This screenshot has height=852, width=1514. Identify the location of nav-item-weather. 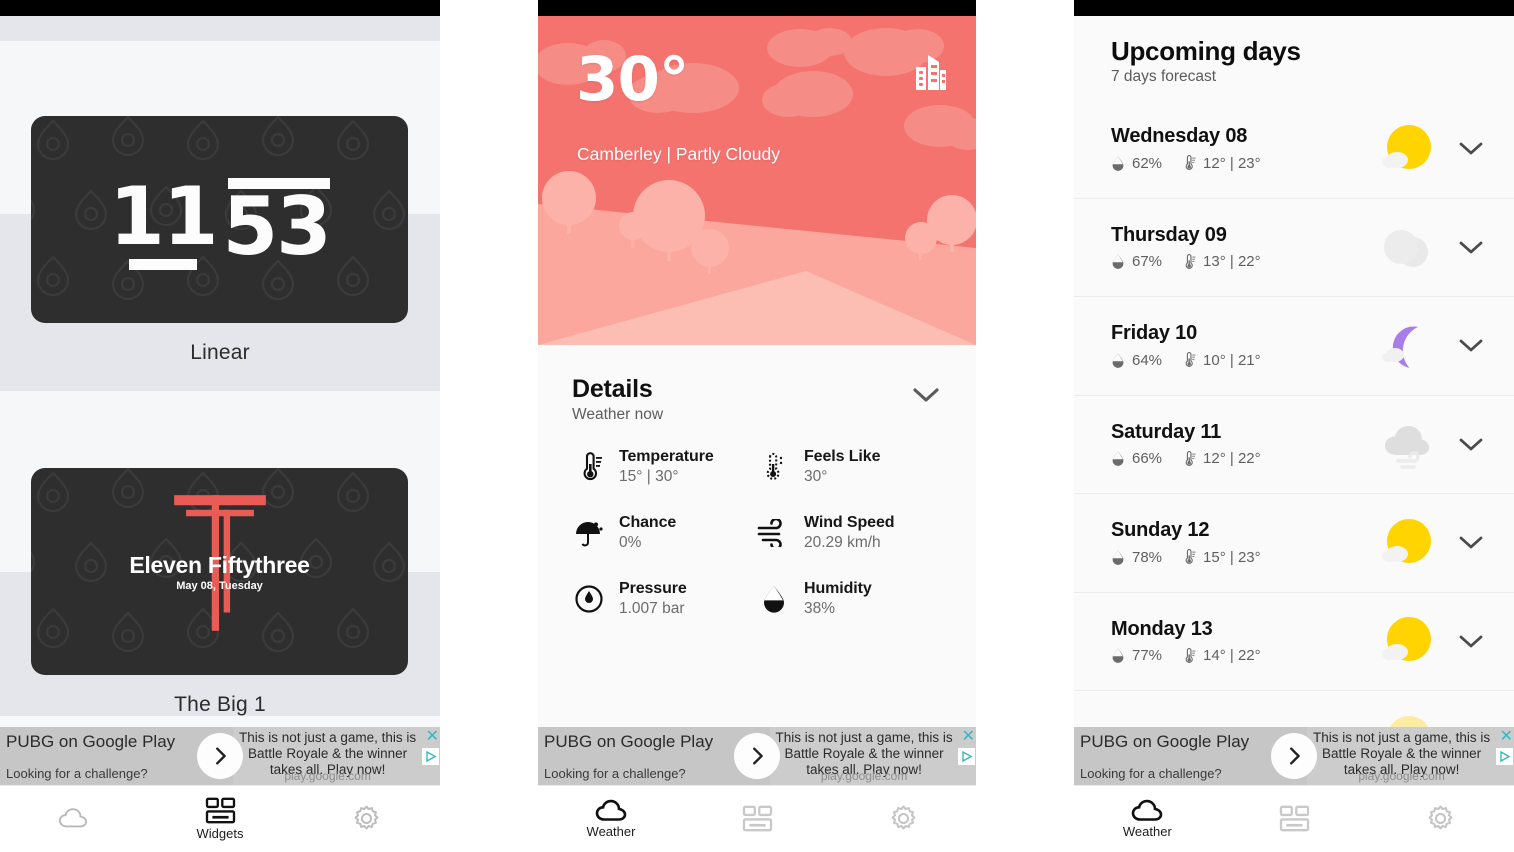
(73, 819).